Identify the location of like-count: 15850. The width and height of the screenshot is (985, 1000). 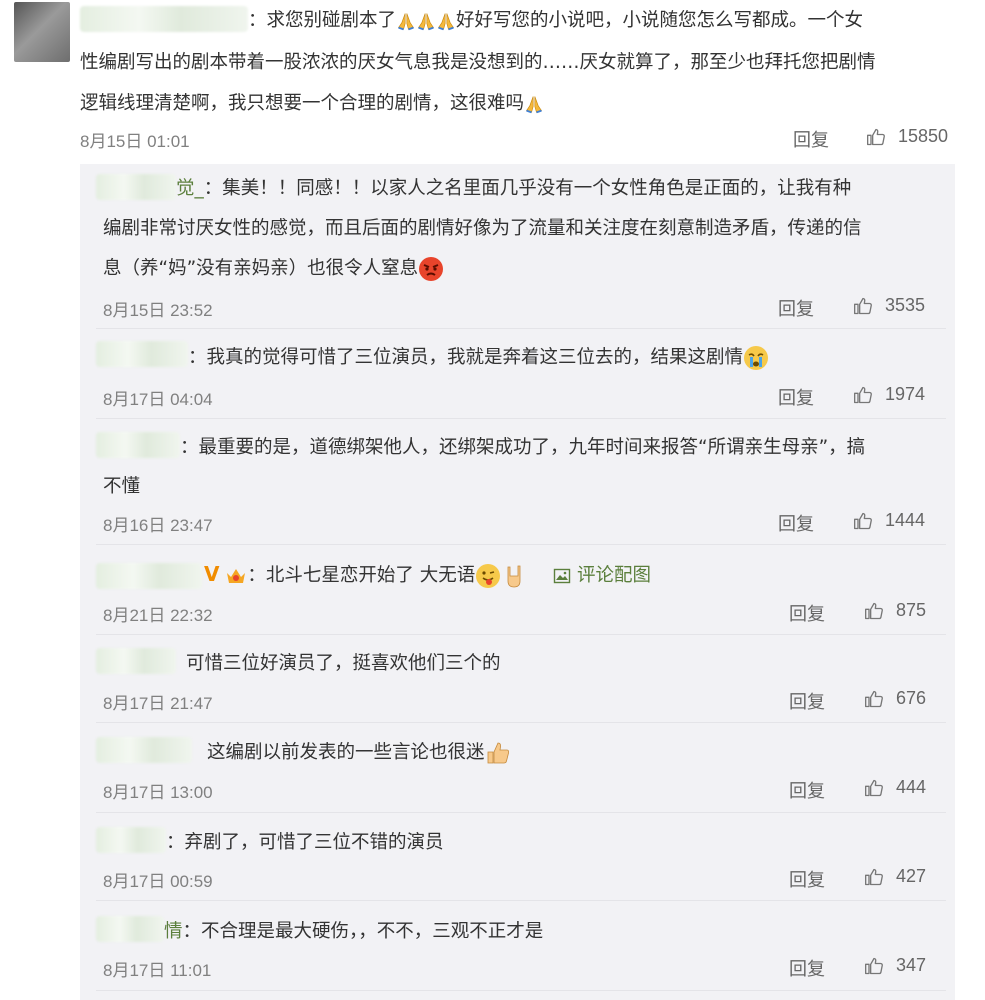
(923, 136).